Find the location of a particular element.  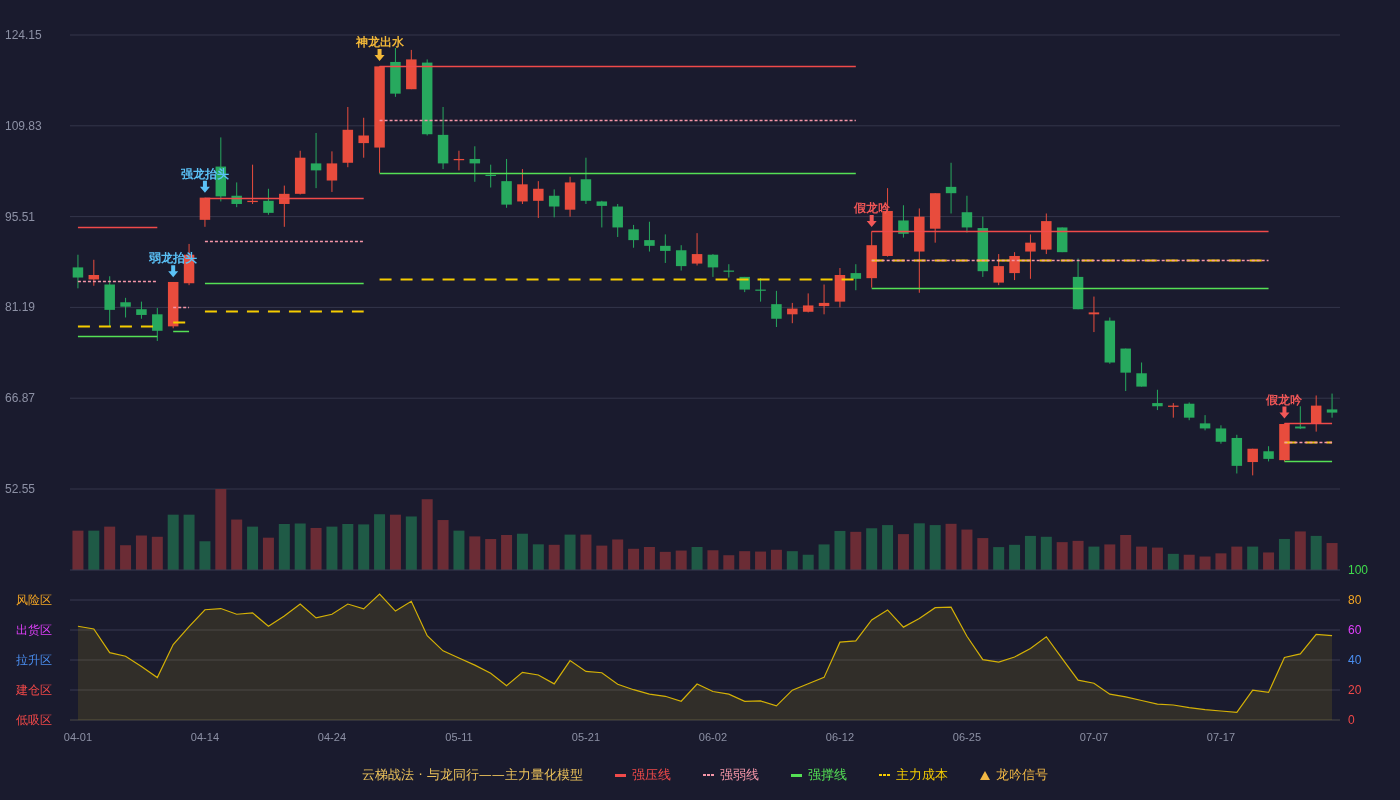

legend-label: 主力成本 is located at coordinates (921, 775).